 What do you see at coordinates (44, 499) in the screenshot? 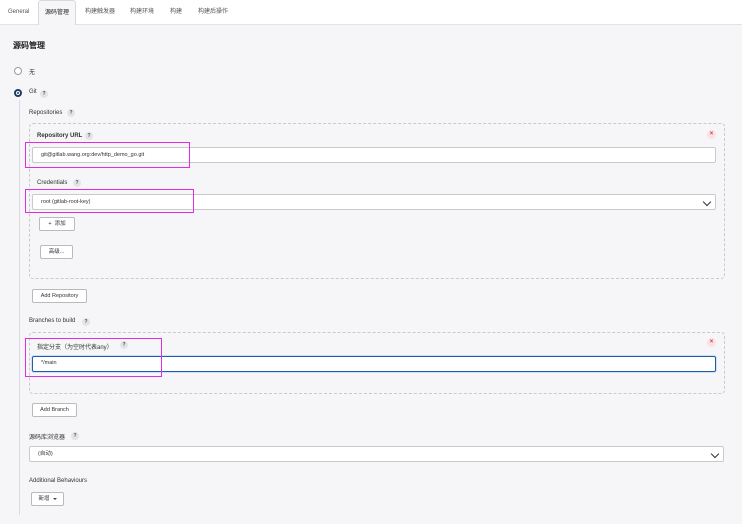
I see `add-behaviour-label: 新增` at bounding box center [44, 499].